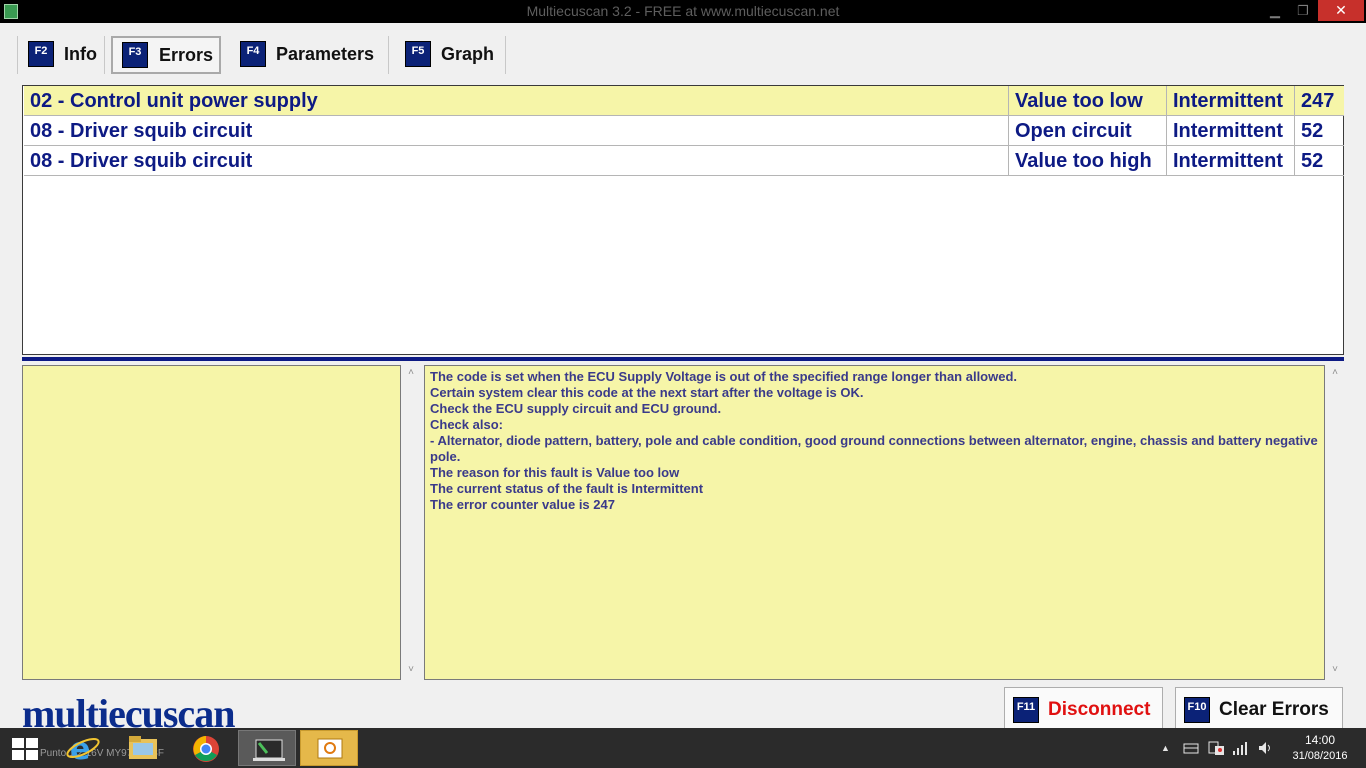 This screenshot has width=1366, height=768. What do you see at coordinates (1318, 101) in the screenshot?
I see `error-count: 247` at bounding box center [1318, 101].